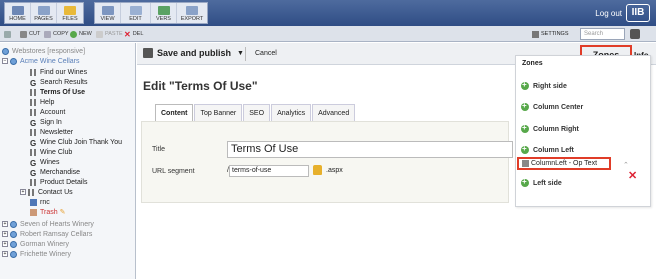  Describe the element at coordinates (5, 61) in the screenshot. I see `collapse-icon: −` at that location.